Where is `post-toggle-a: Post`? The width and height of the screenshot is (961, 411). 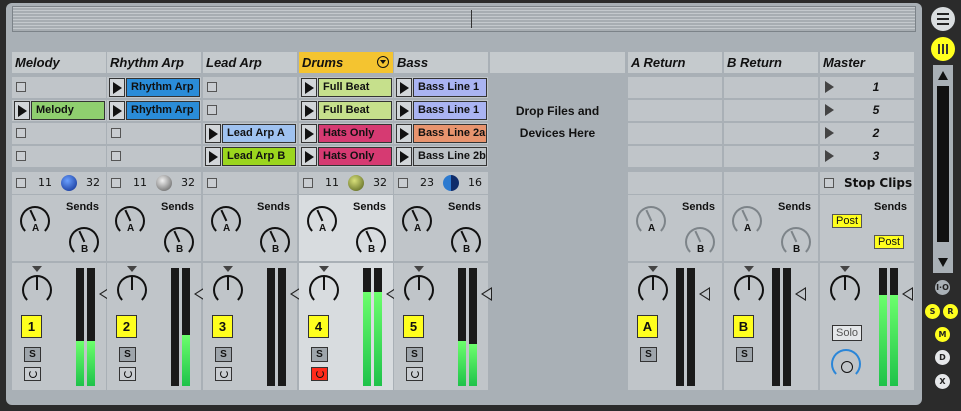
post-toggle-a: Post is located at coordinates (847, 221).